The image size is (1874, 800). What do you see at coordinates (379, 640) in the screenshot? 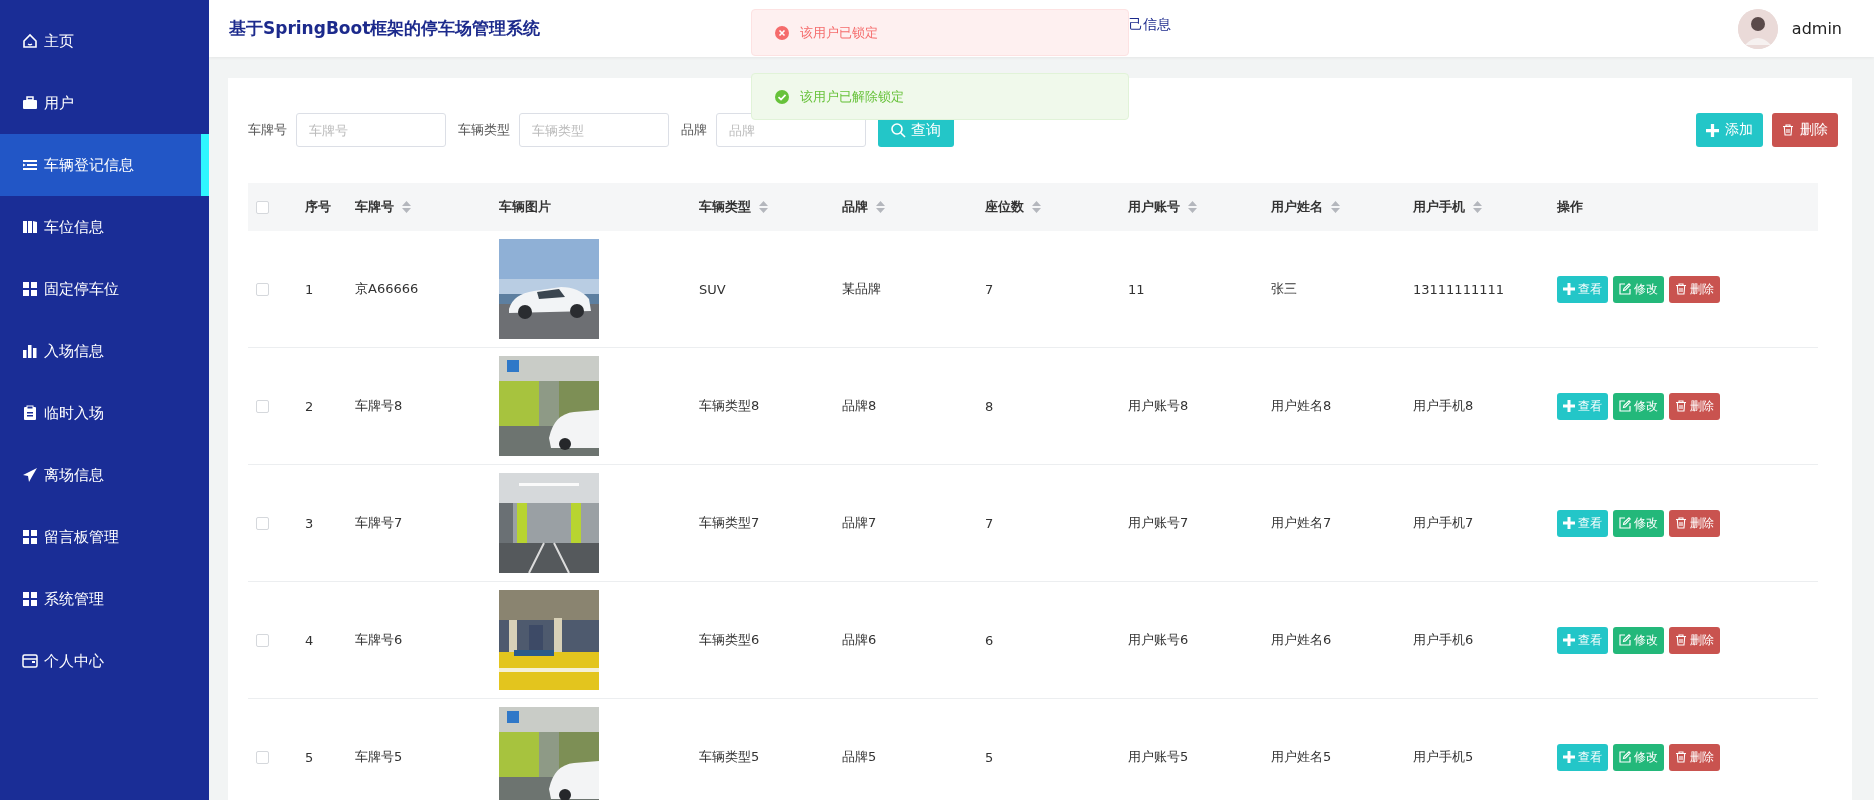
I see `table-cell: 车牌号6` at bounding box center [379, 640].